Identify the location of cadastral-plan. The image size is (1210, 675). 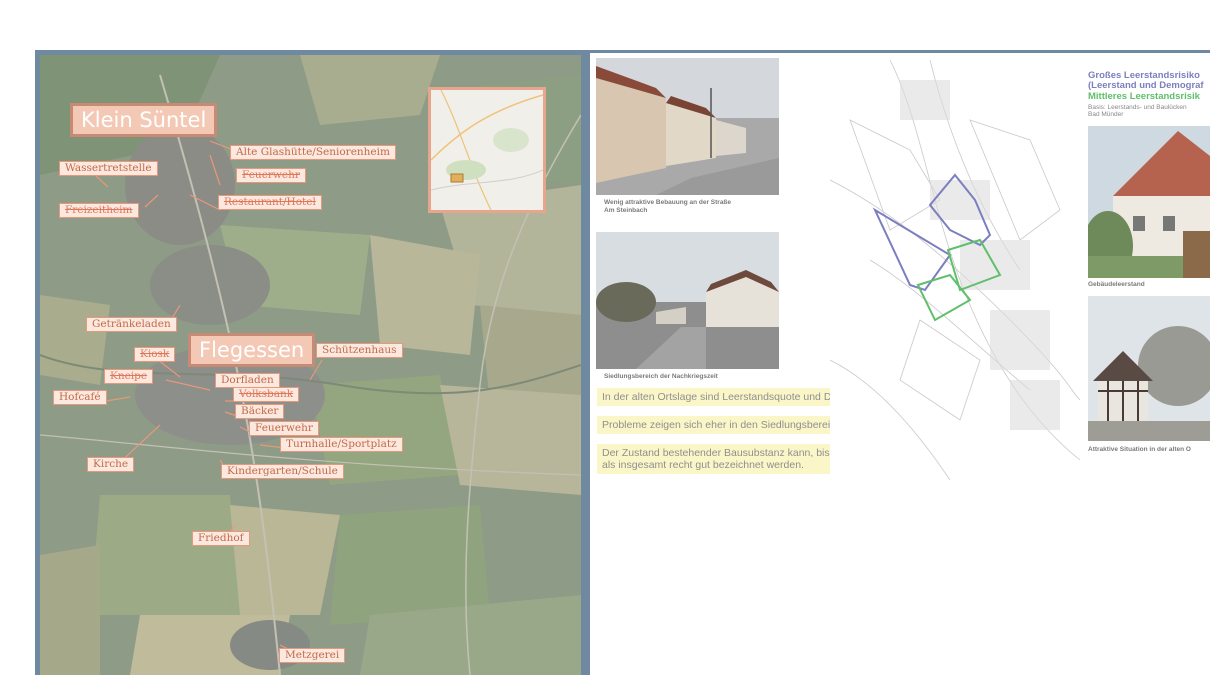
(955, 270).